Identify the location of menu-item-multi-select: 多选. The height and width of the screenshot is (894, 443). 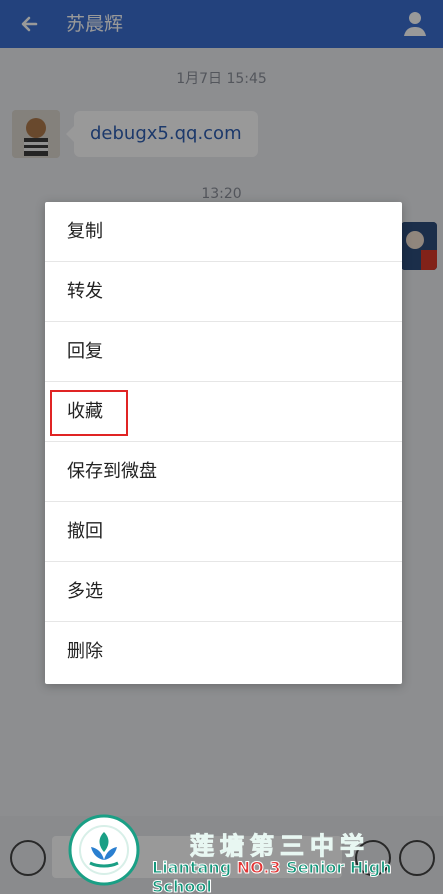
(223, 592).